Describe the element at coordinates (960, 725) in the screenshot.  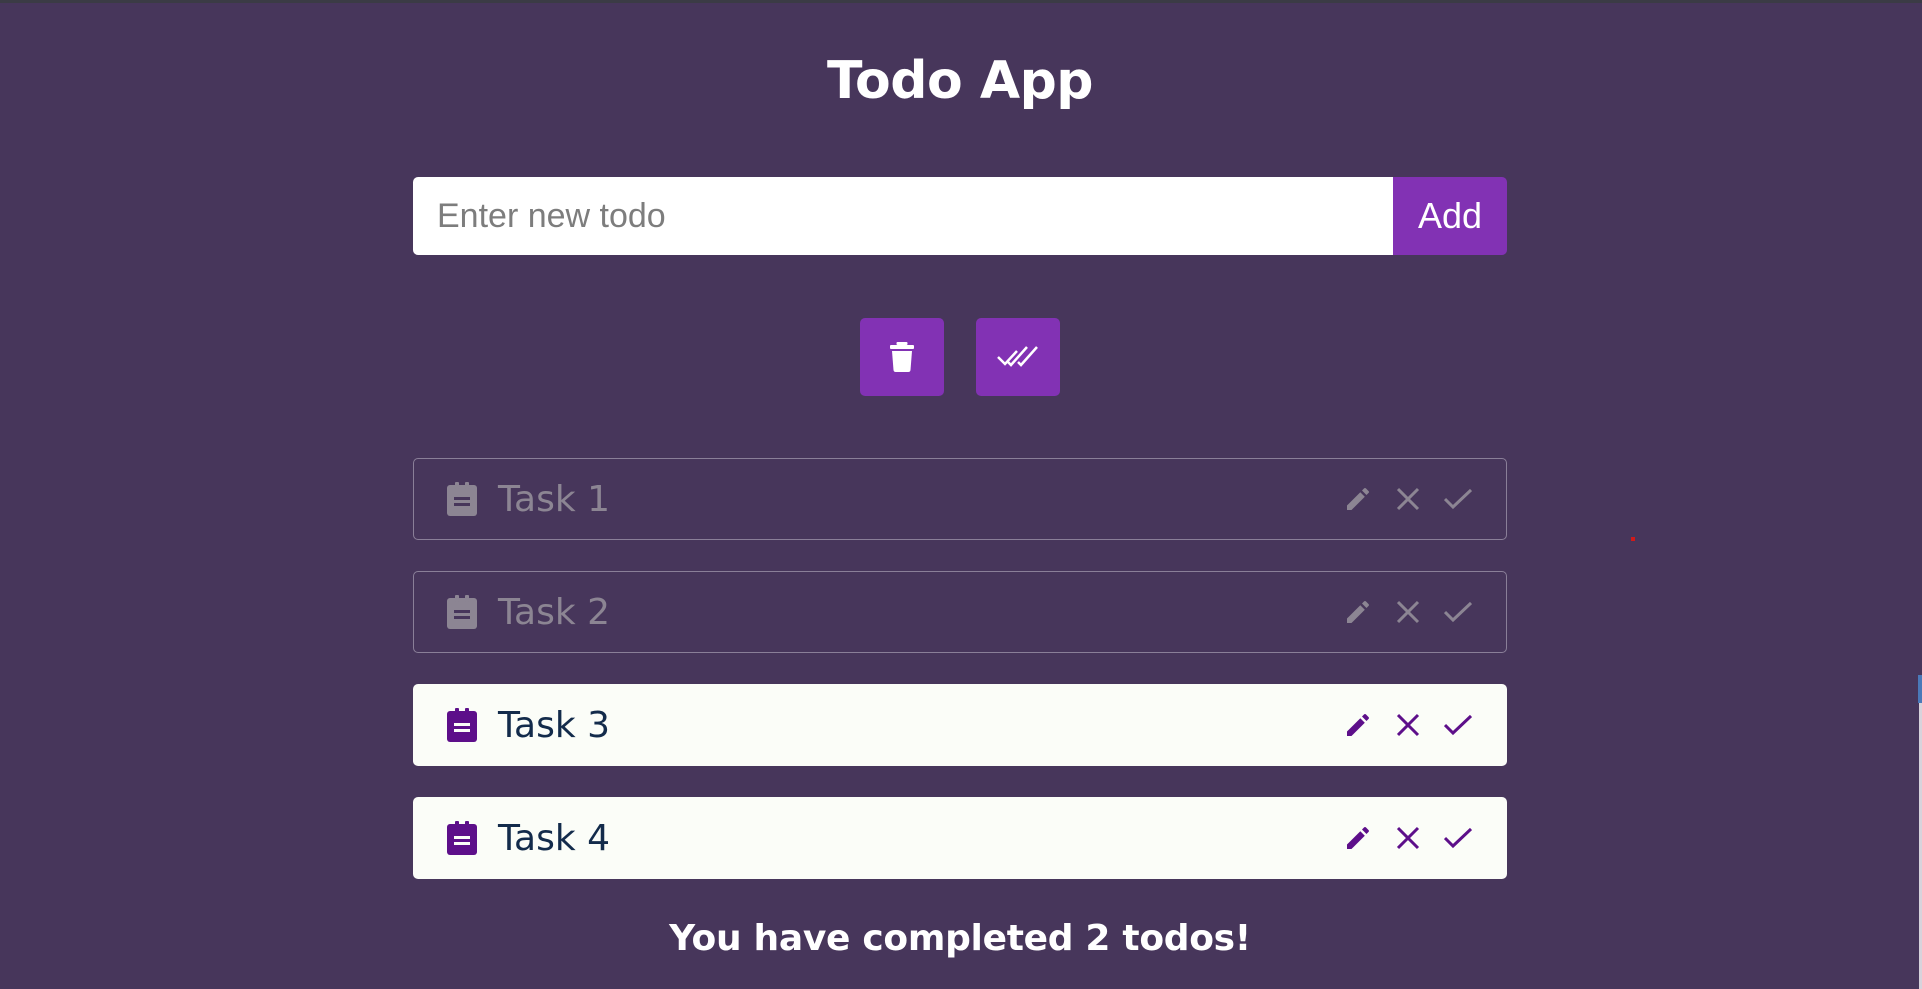
I see `todo-item: Task 3` at that location.